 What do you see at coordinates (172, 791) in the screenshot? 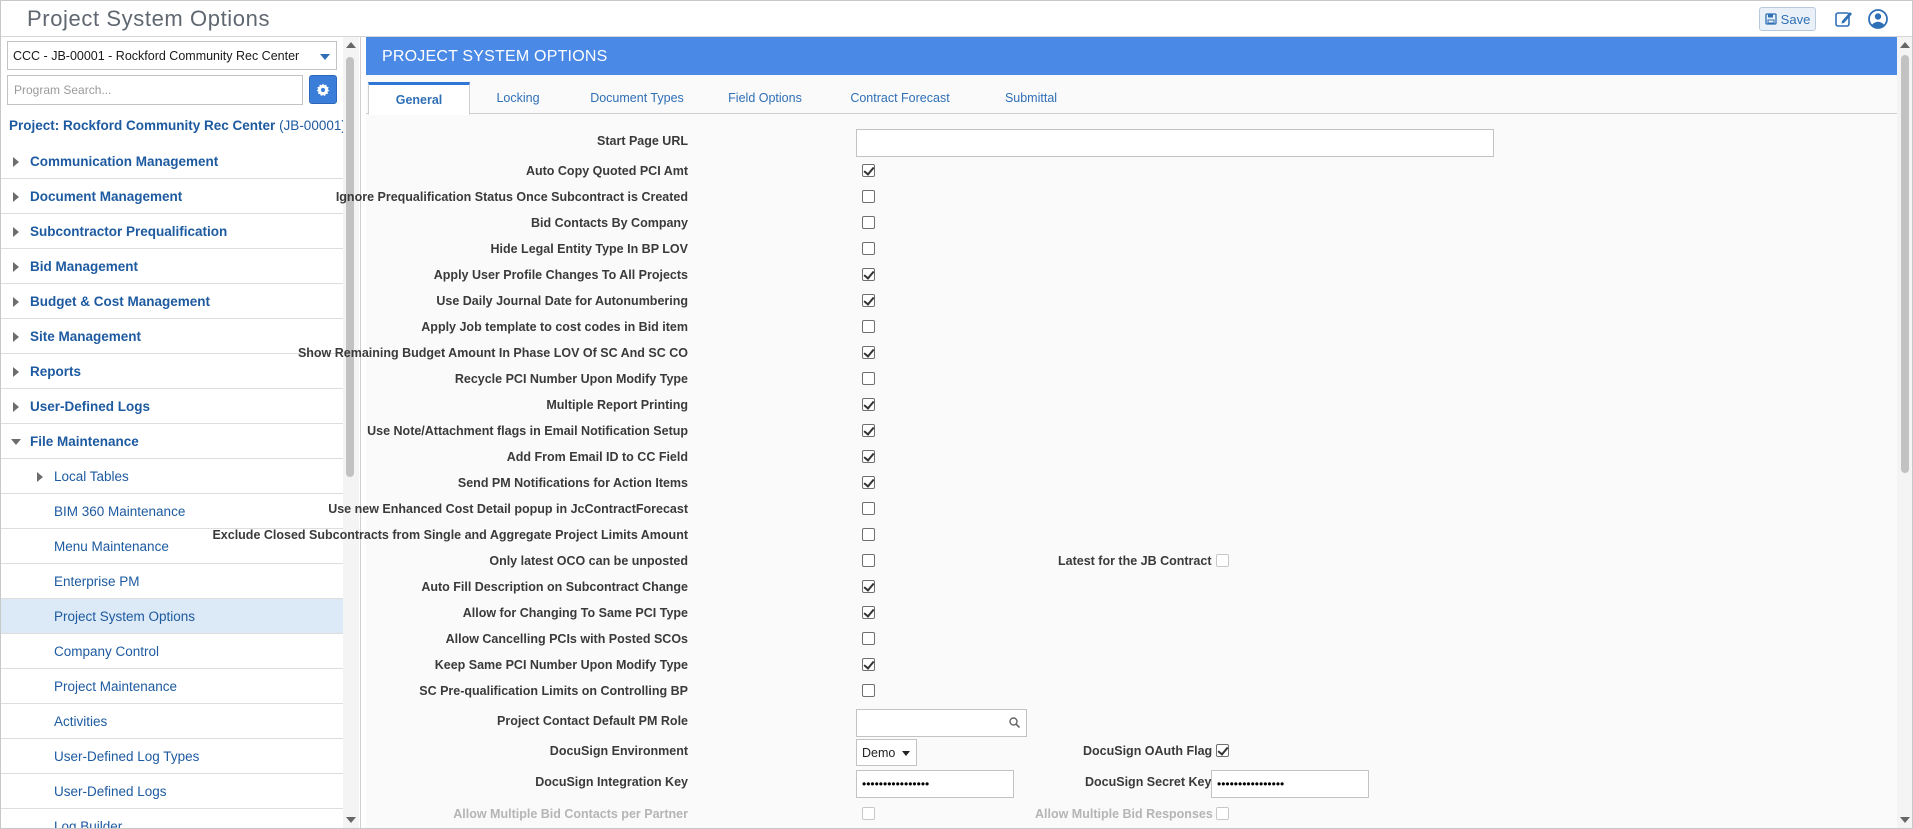
I see `nav-item-user-defined-logs-child: User-Defined Logs` at bounding box center [172, 791].